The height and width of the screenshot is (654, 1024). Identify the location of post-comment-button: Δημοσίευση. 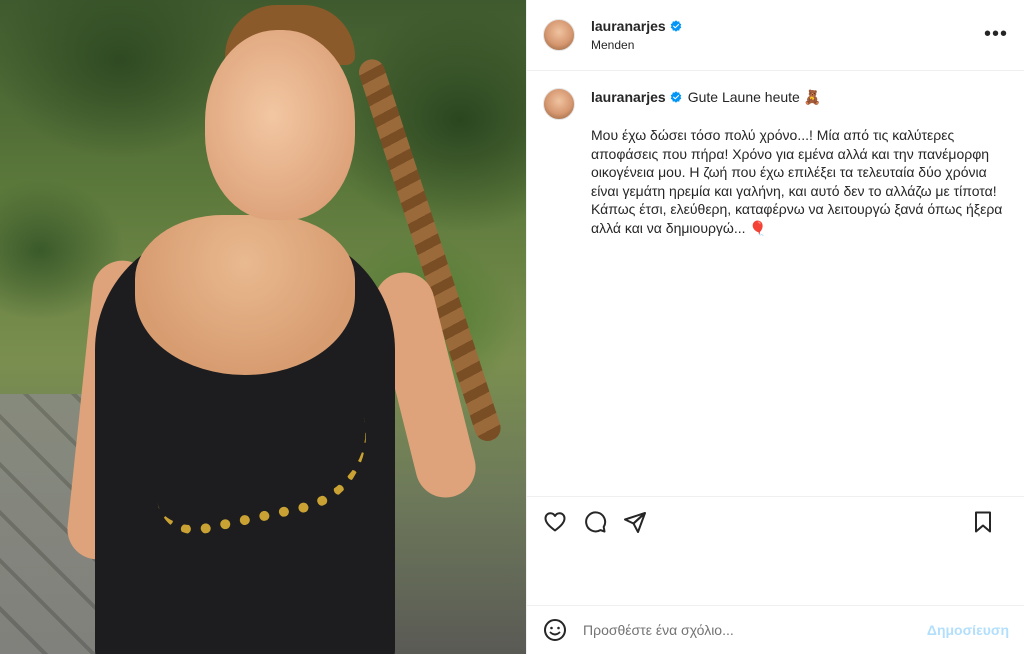
(968, 630).